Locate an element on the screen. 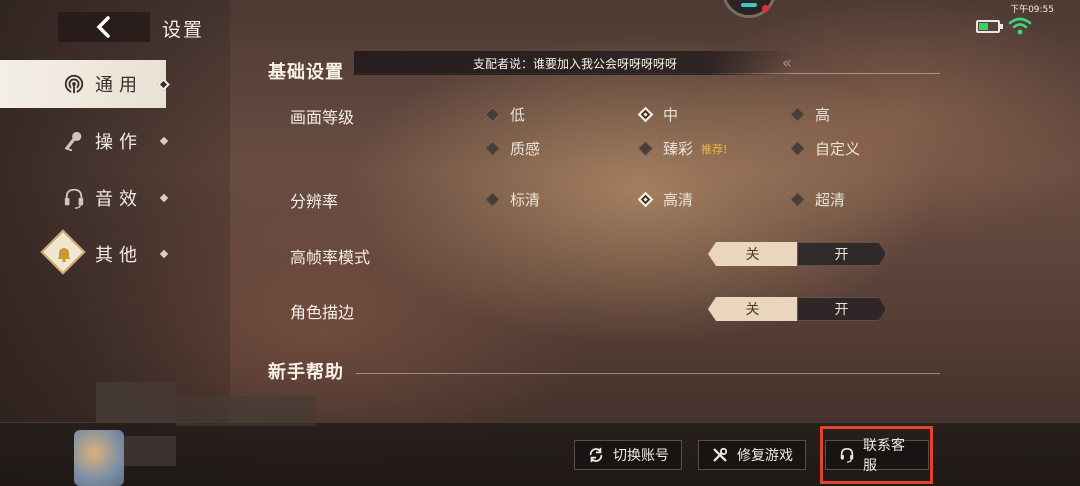 Image resolution: width=1080 pixels, height=486 pixels. sidebar-item-audio: 音效 is located at coordinates (84, 198).